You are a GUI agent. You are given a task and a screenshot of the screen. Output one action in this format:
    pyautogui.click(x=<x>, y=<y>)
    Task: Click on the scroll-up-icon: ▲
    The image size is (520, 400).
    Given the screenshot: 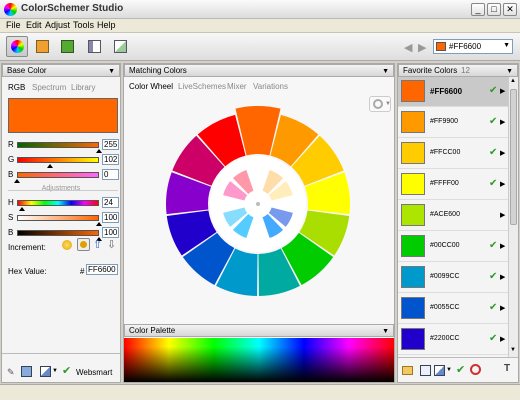 What is the action you would take?
    pyautogui.click(x=513, y=82)
    